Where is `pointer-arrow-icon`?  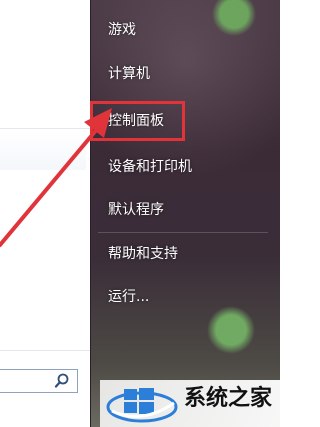 pointer-arrow-icon is located at coordinates (56, 177).